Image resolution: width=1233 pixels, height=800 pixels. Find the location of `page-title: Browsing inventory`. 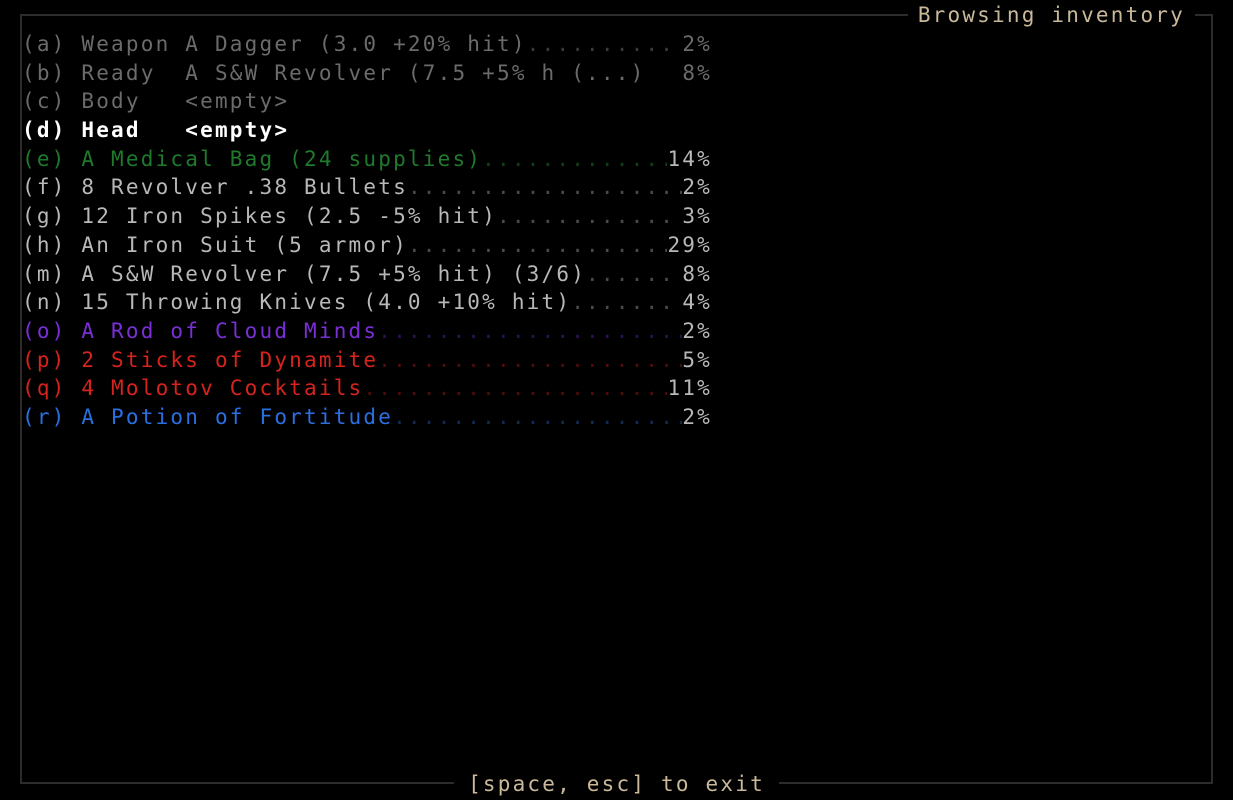

page-title: Browsing inventory is located at coordinates (1051, 15).